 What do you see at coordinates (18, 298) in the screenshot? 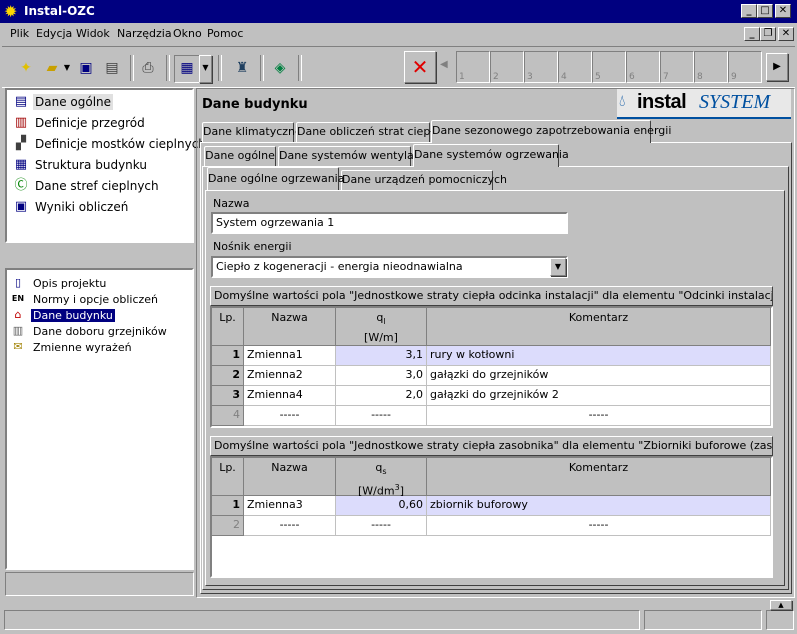
I see `norms-icon: EN` at bounding box center [18, 298].